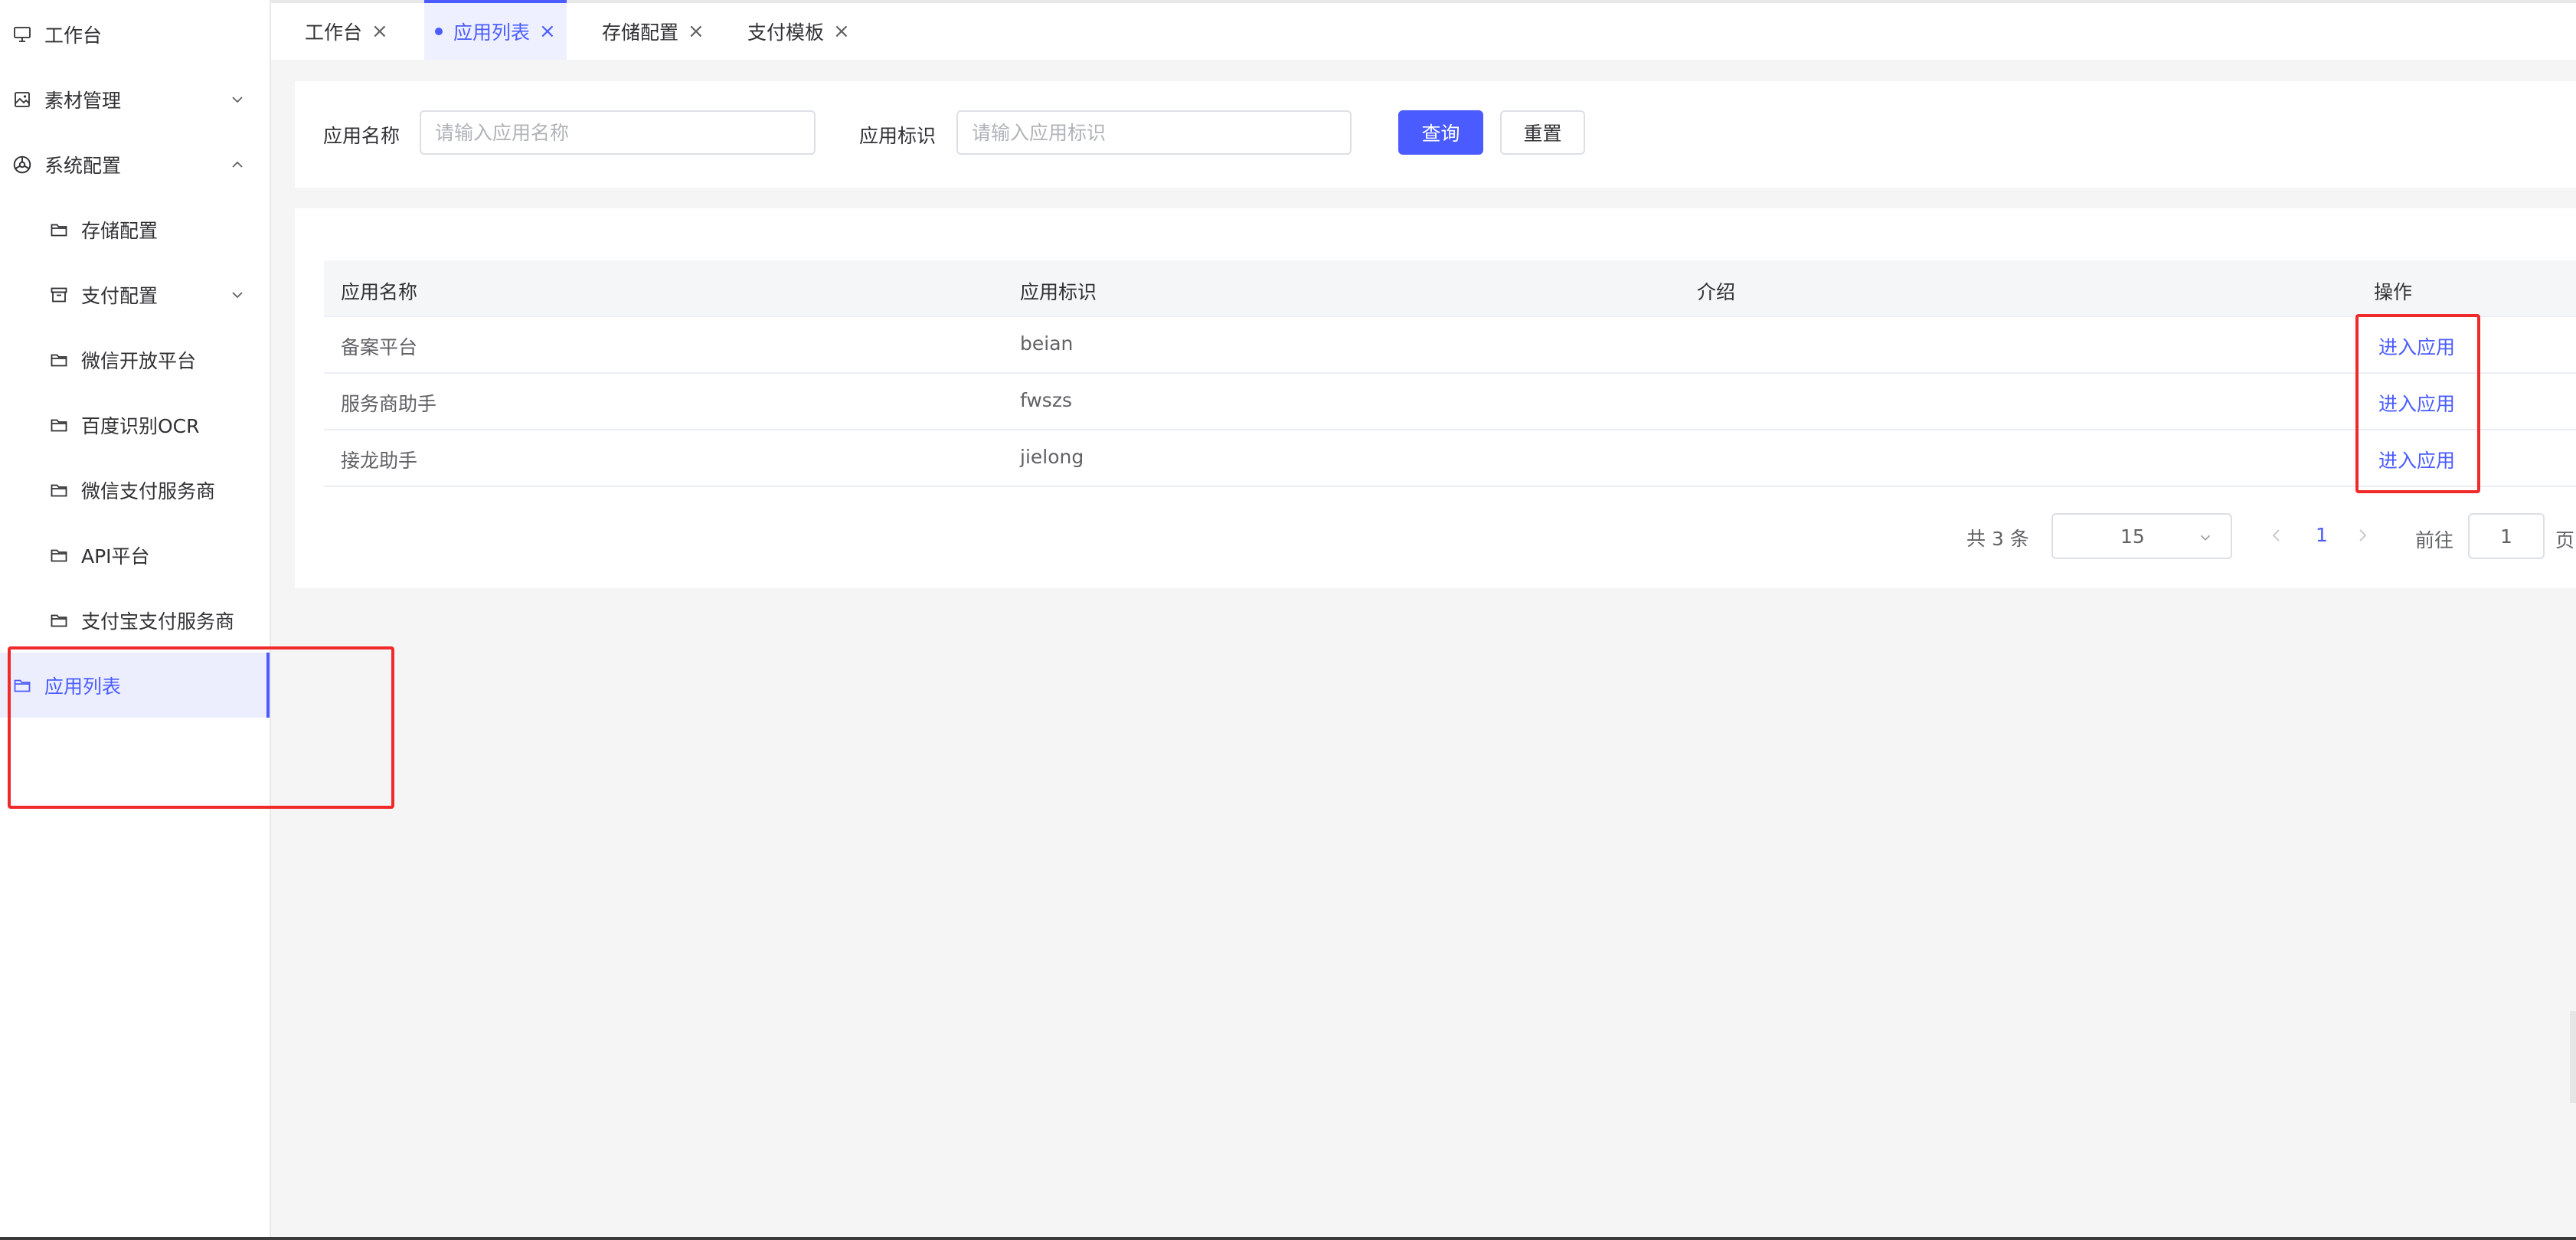 The height and width of the screenshot is (1240, 2576). I want to click on sidebar-item-label: 应用列表, so click(83, 686).